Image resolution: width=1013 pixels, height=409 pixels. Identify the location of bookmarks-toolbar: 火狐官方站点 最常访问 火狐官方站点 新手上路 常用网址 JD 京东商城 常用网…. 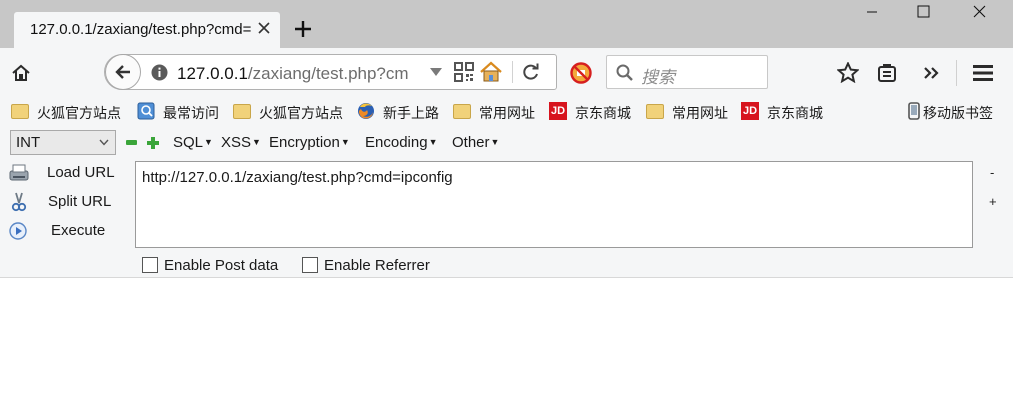
(506, 111).